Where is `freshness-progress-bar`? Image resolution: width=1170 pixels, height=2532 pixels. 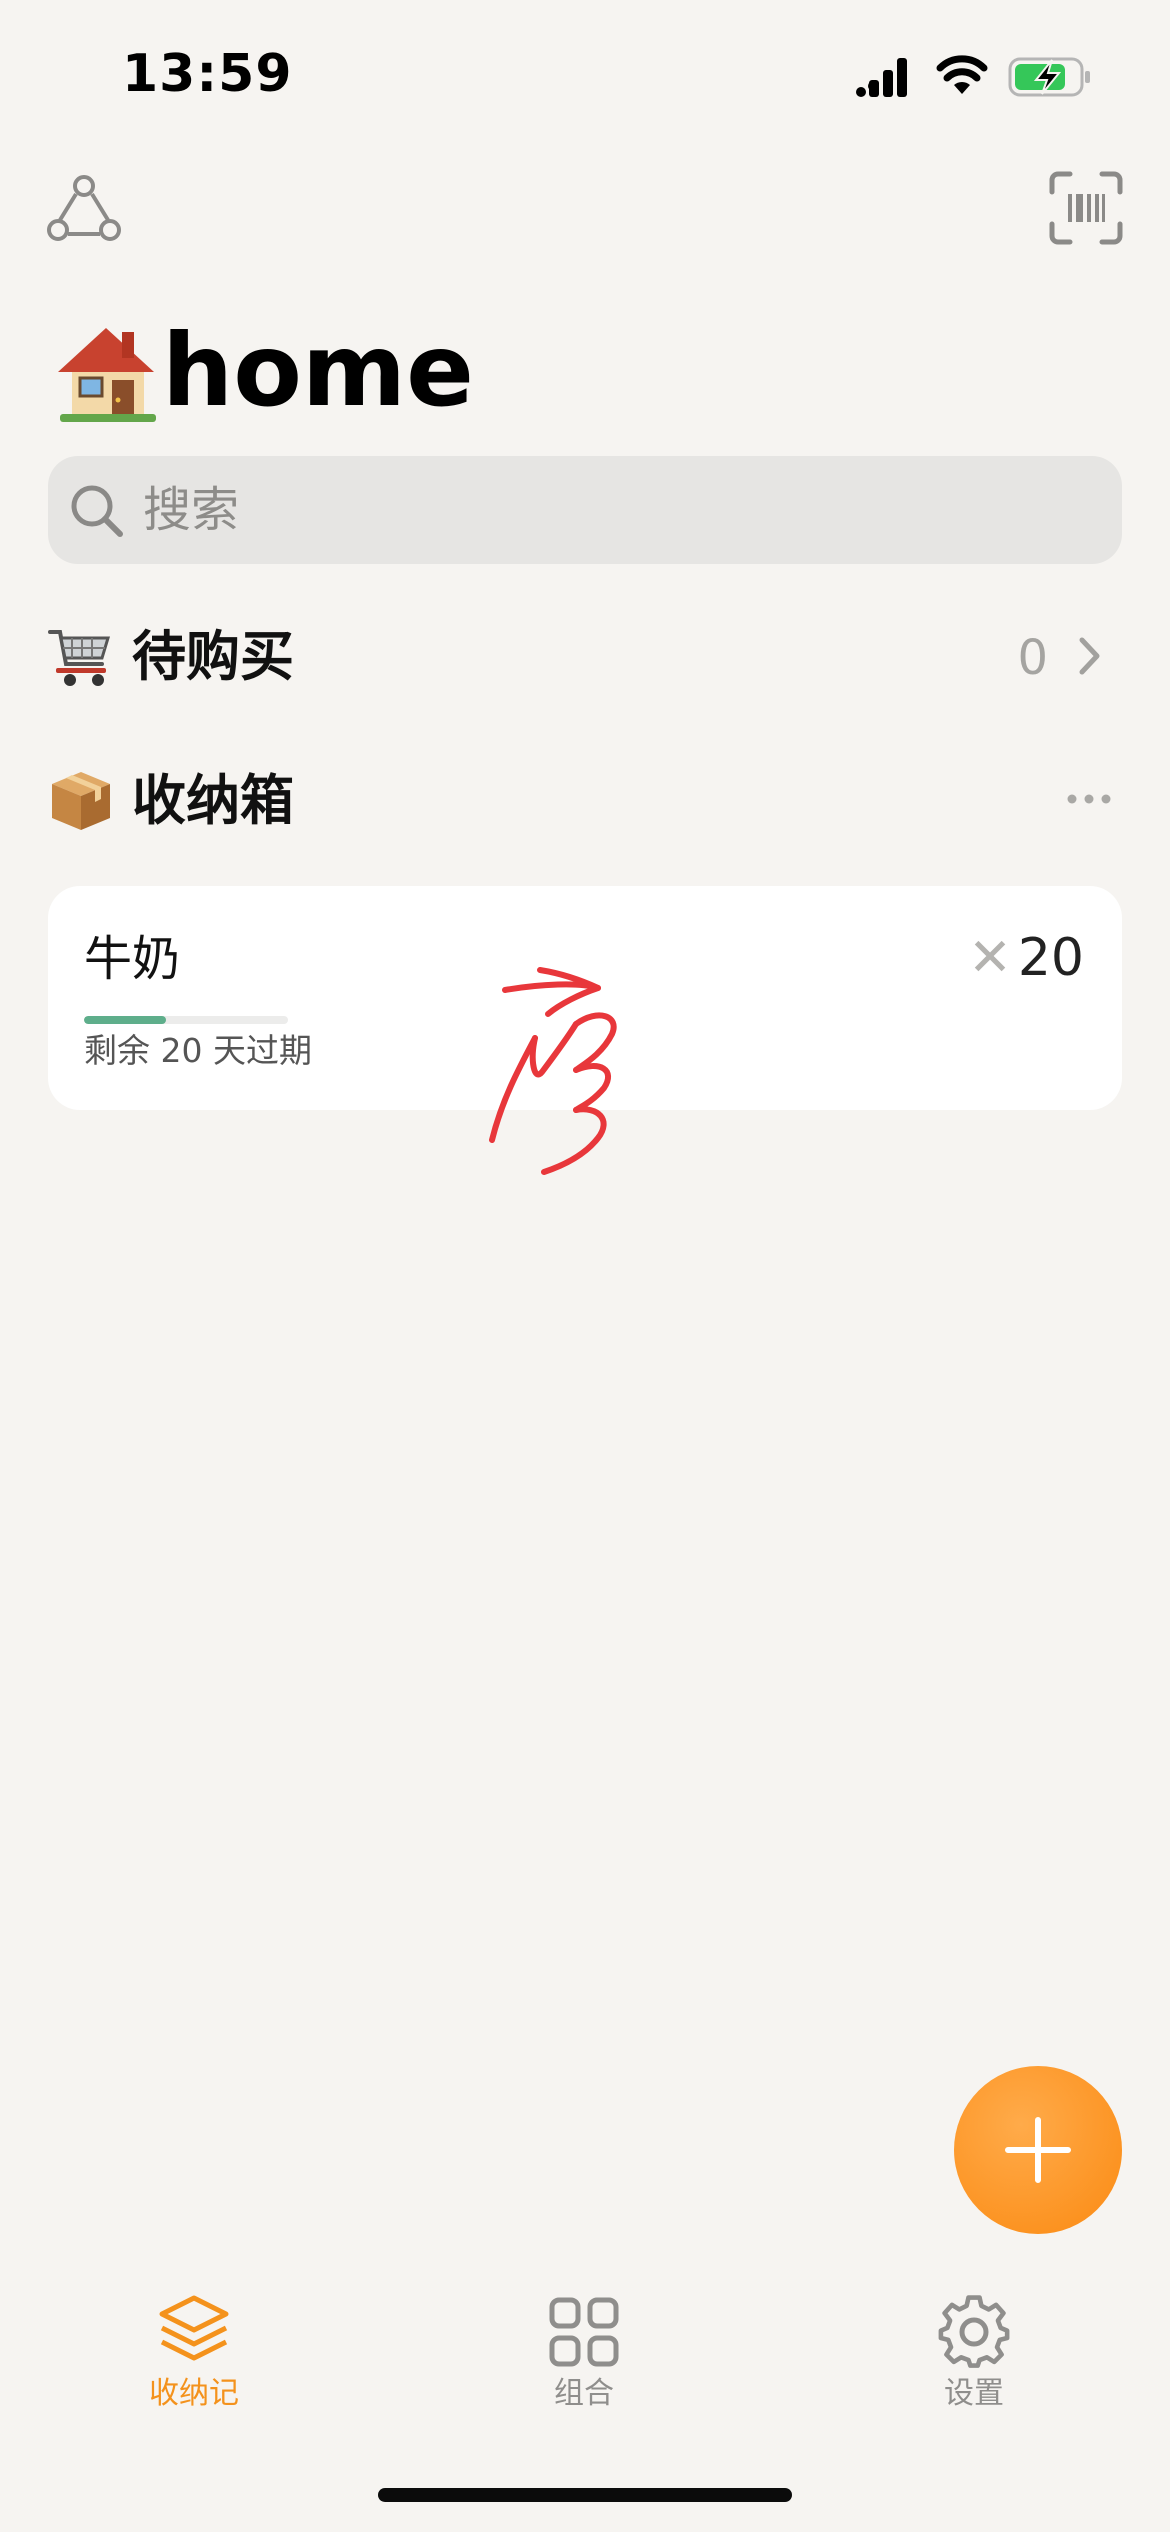 freshness-progress-bar is located at coordinates (186, 1020).